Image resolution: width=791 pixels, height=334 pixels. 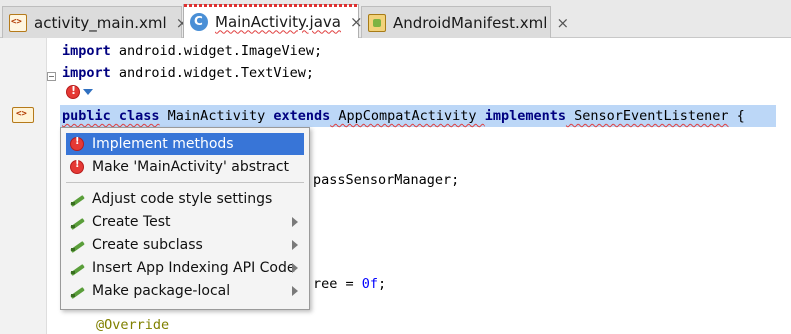 I want to click on code-line-partial-sensor-manager: passSensorManager;, so click(x=386, y=180).